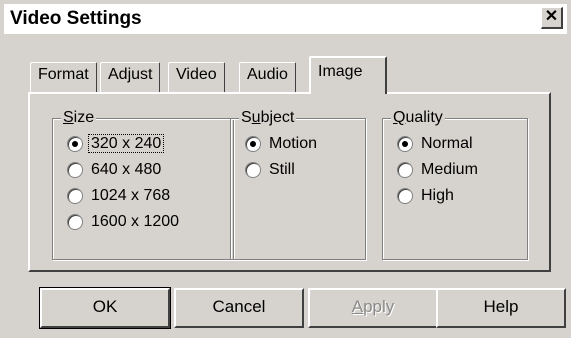  What do you see at coordinates (449, 169) in the screenshot?
I see `quality-option-label: Medium` at bounding box center [449, 169].